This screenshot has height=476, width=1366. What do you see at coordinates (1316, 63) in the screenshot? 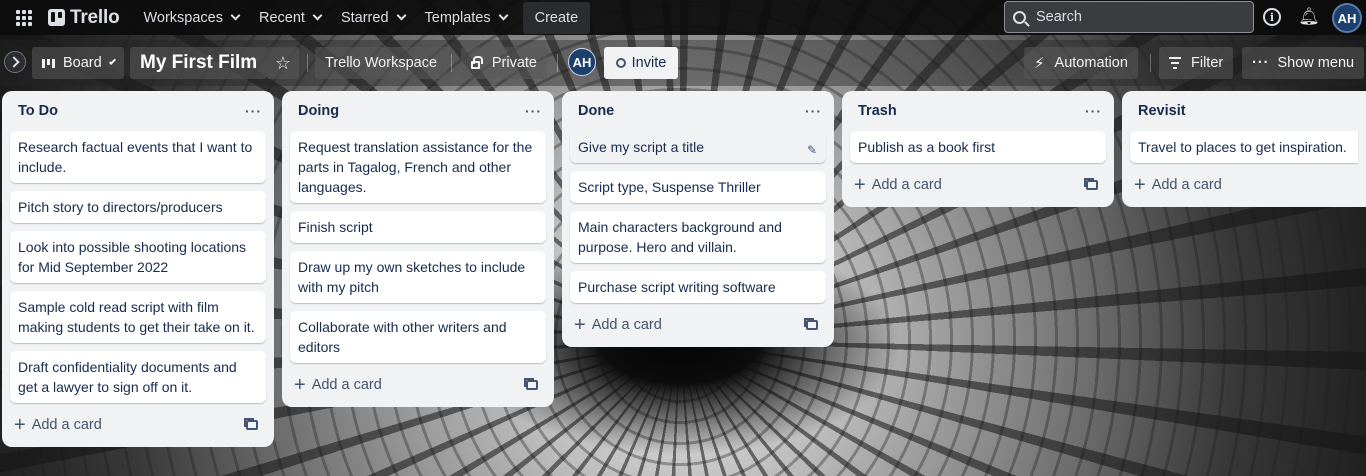
I see `show-menu-label: Show menu` at bounding box center [1316, 63].